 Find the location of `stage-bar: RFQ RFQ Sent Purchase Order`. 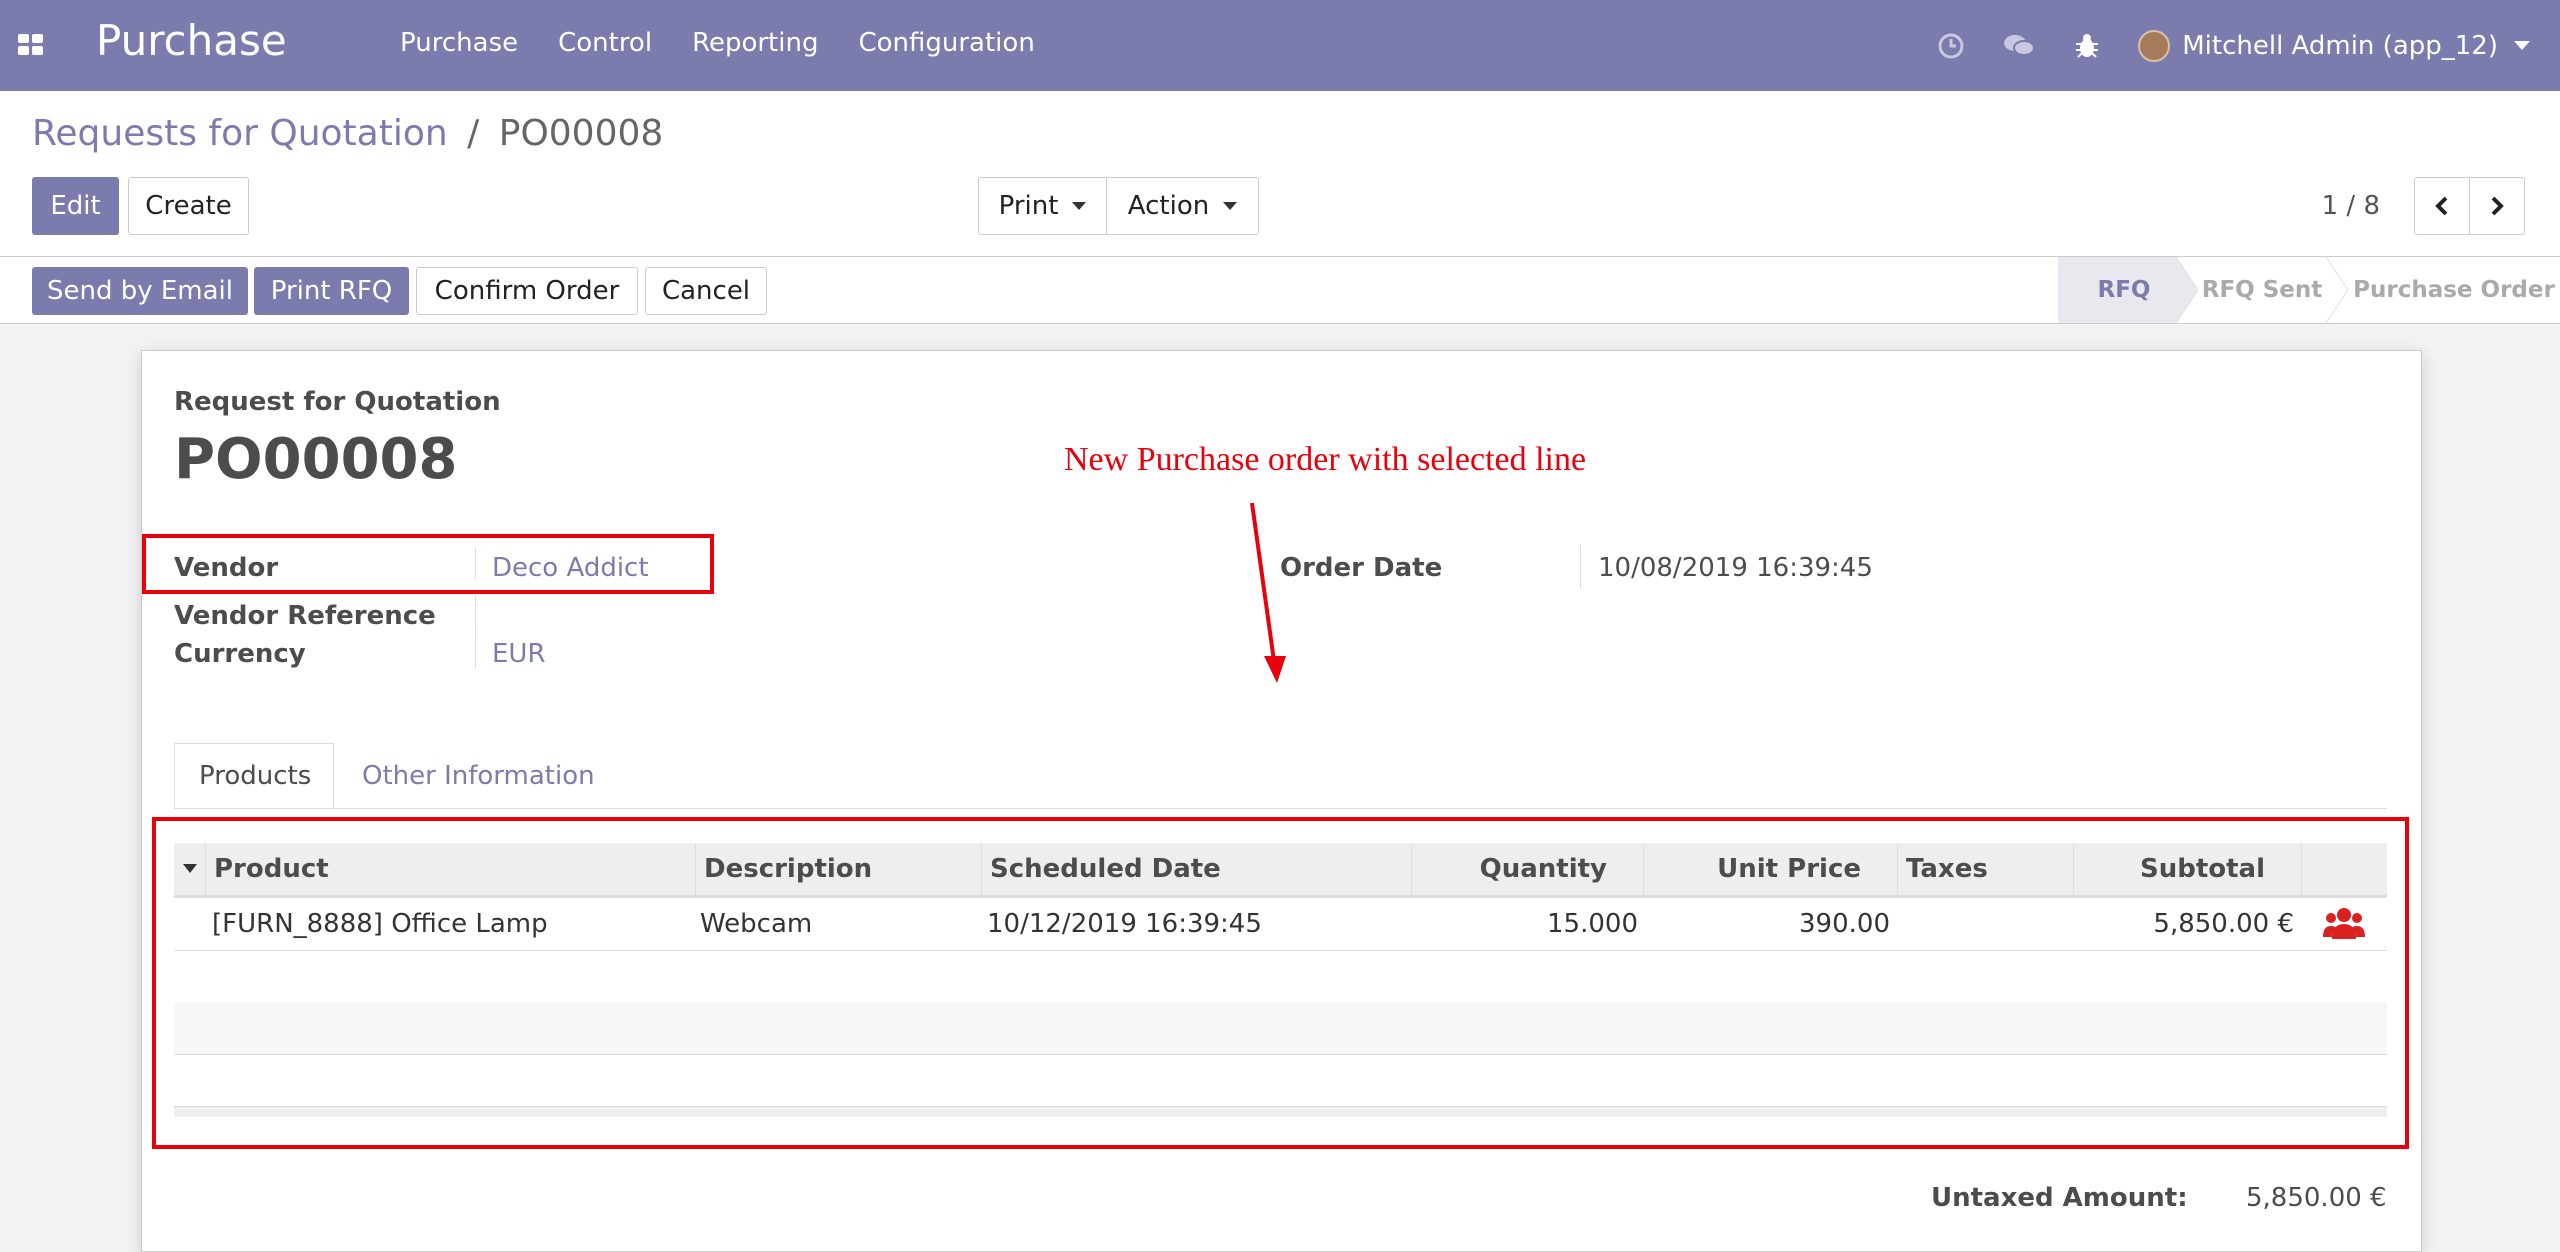

stage-bar: RFQ RFQ Sent Purchase Order is located at coordinates (2309, 290).